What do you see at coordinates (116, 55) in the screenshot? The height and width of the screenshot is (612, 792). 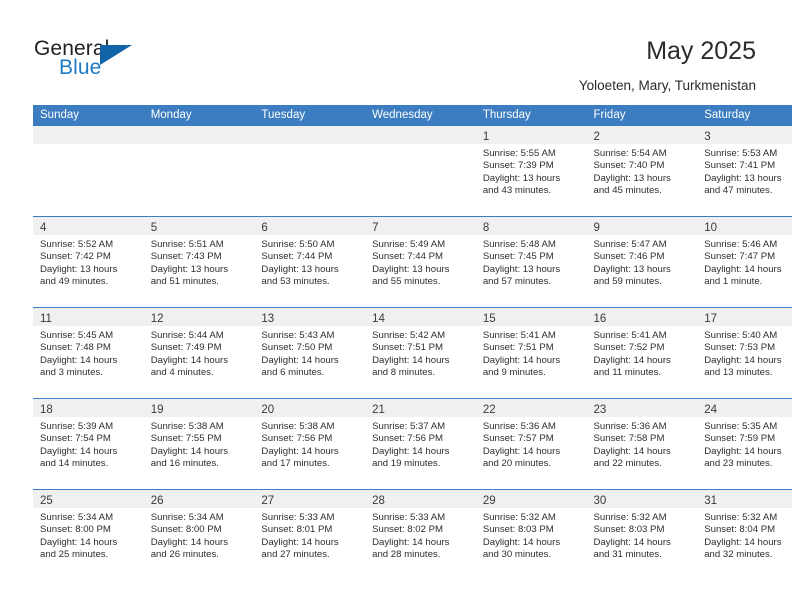 I see `triangle-flag-icon` at bounding box center [116, 55].